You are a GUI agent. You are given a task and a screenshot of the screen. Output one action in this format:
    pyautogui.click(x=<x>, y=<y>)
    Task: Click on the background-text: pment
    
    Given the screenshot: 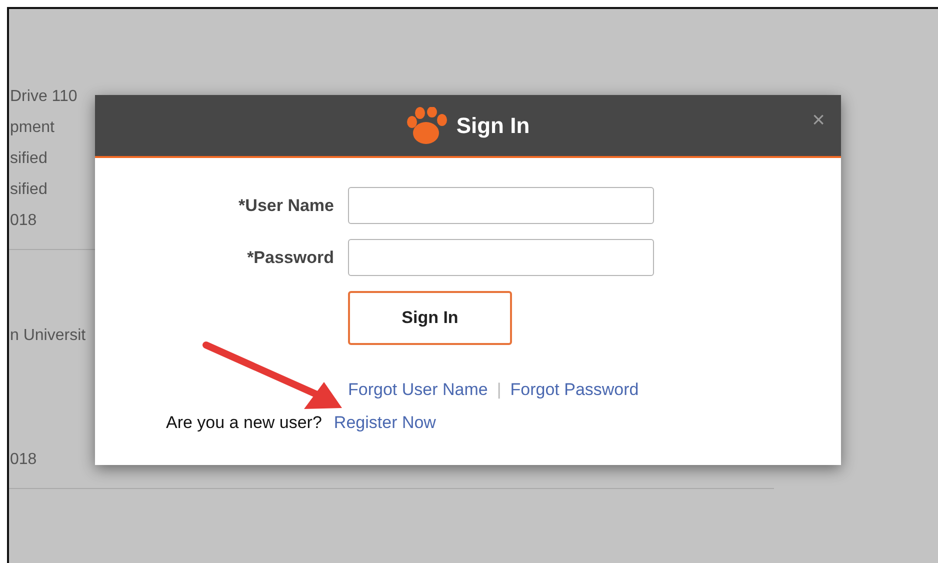 What is the action you would take?
    pyautogui.click(x=32, y=127)
    